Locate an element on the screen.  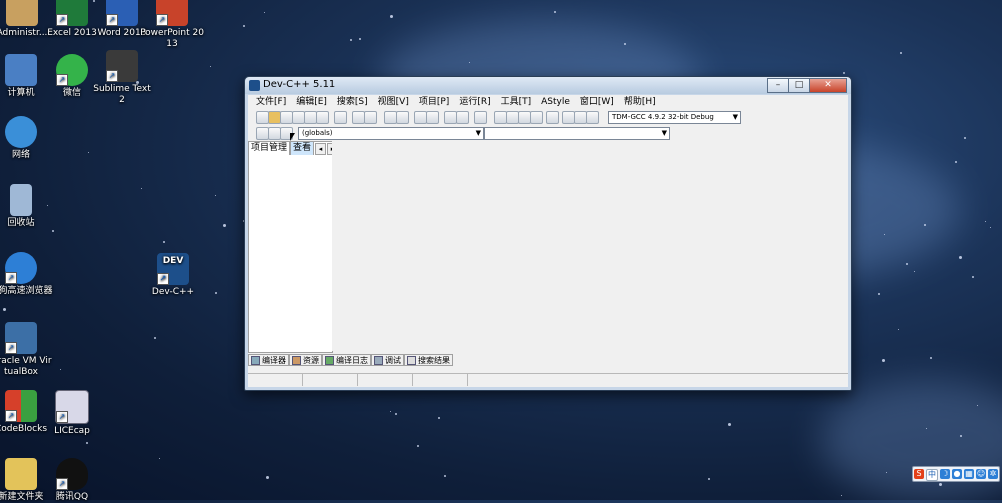
desktop-icon-qq: ↗ 腾讯QQ is located at coordinates (72, 480).